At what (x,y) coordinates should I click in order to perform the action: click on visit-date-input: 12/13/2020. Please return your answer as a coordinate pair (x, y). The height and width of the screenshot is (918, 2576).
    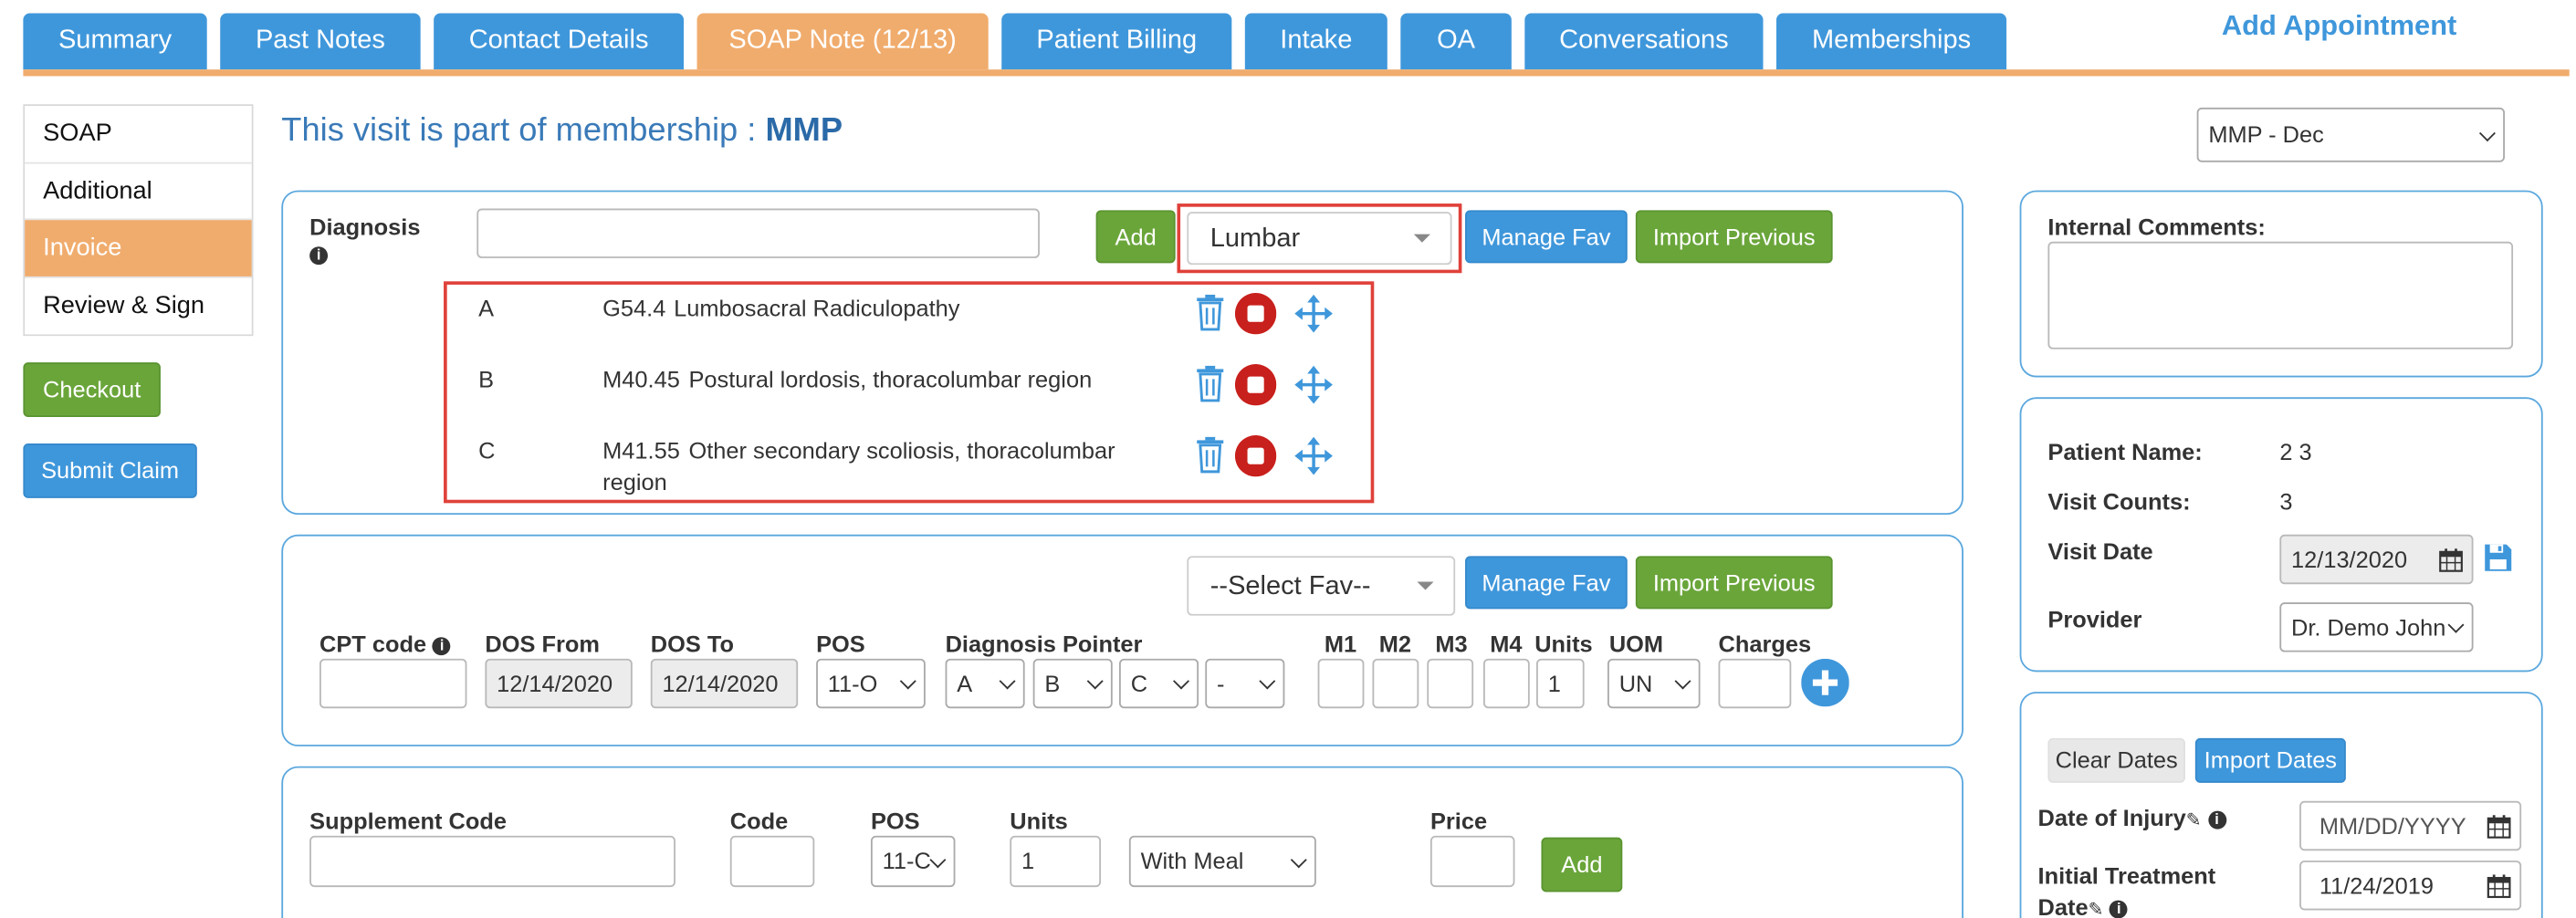
    Looking at the image, I should click on (2376, 559).